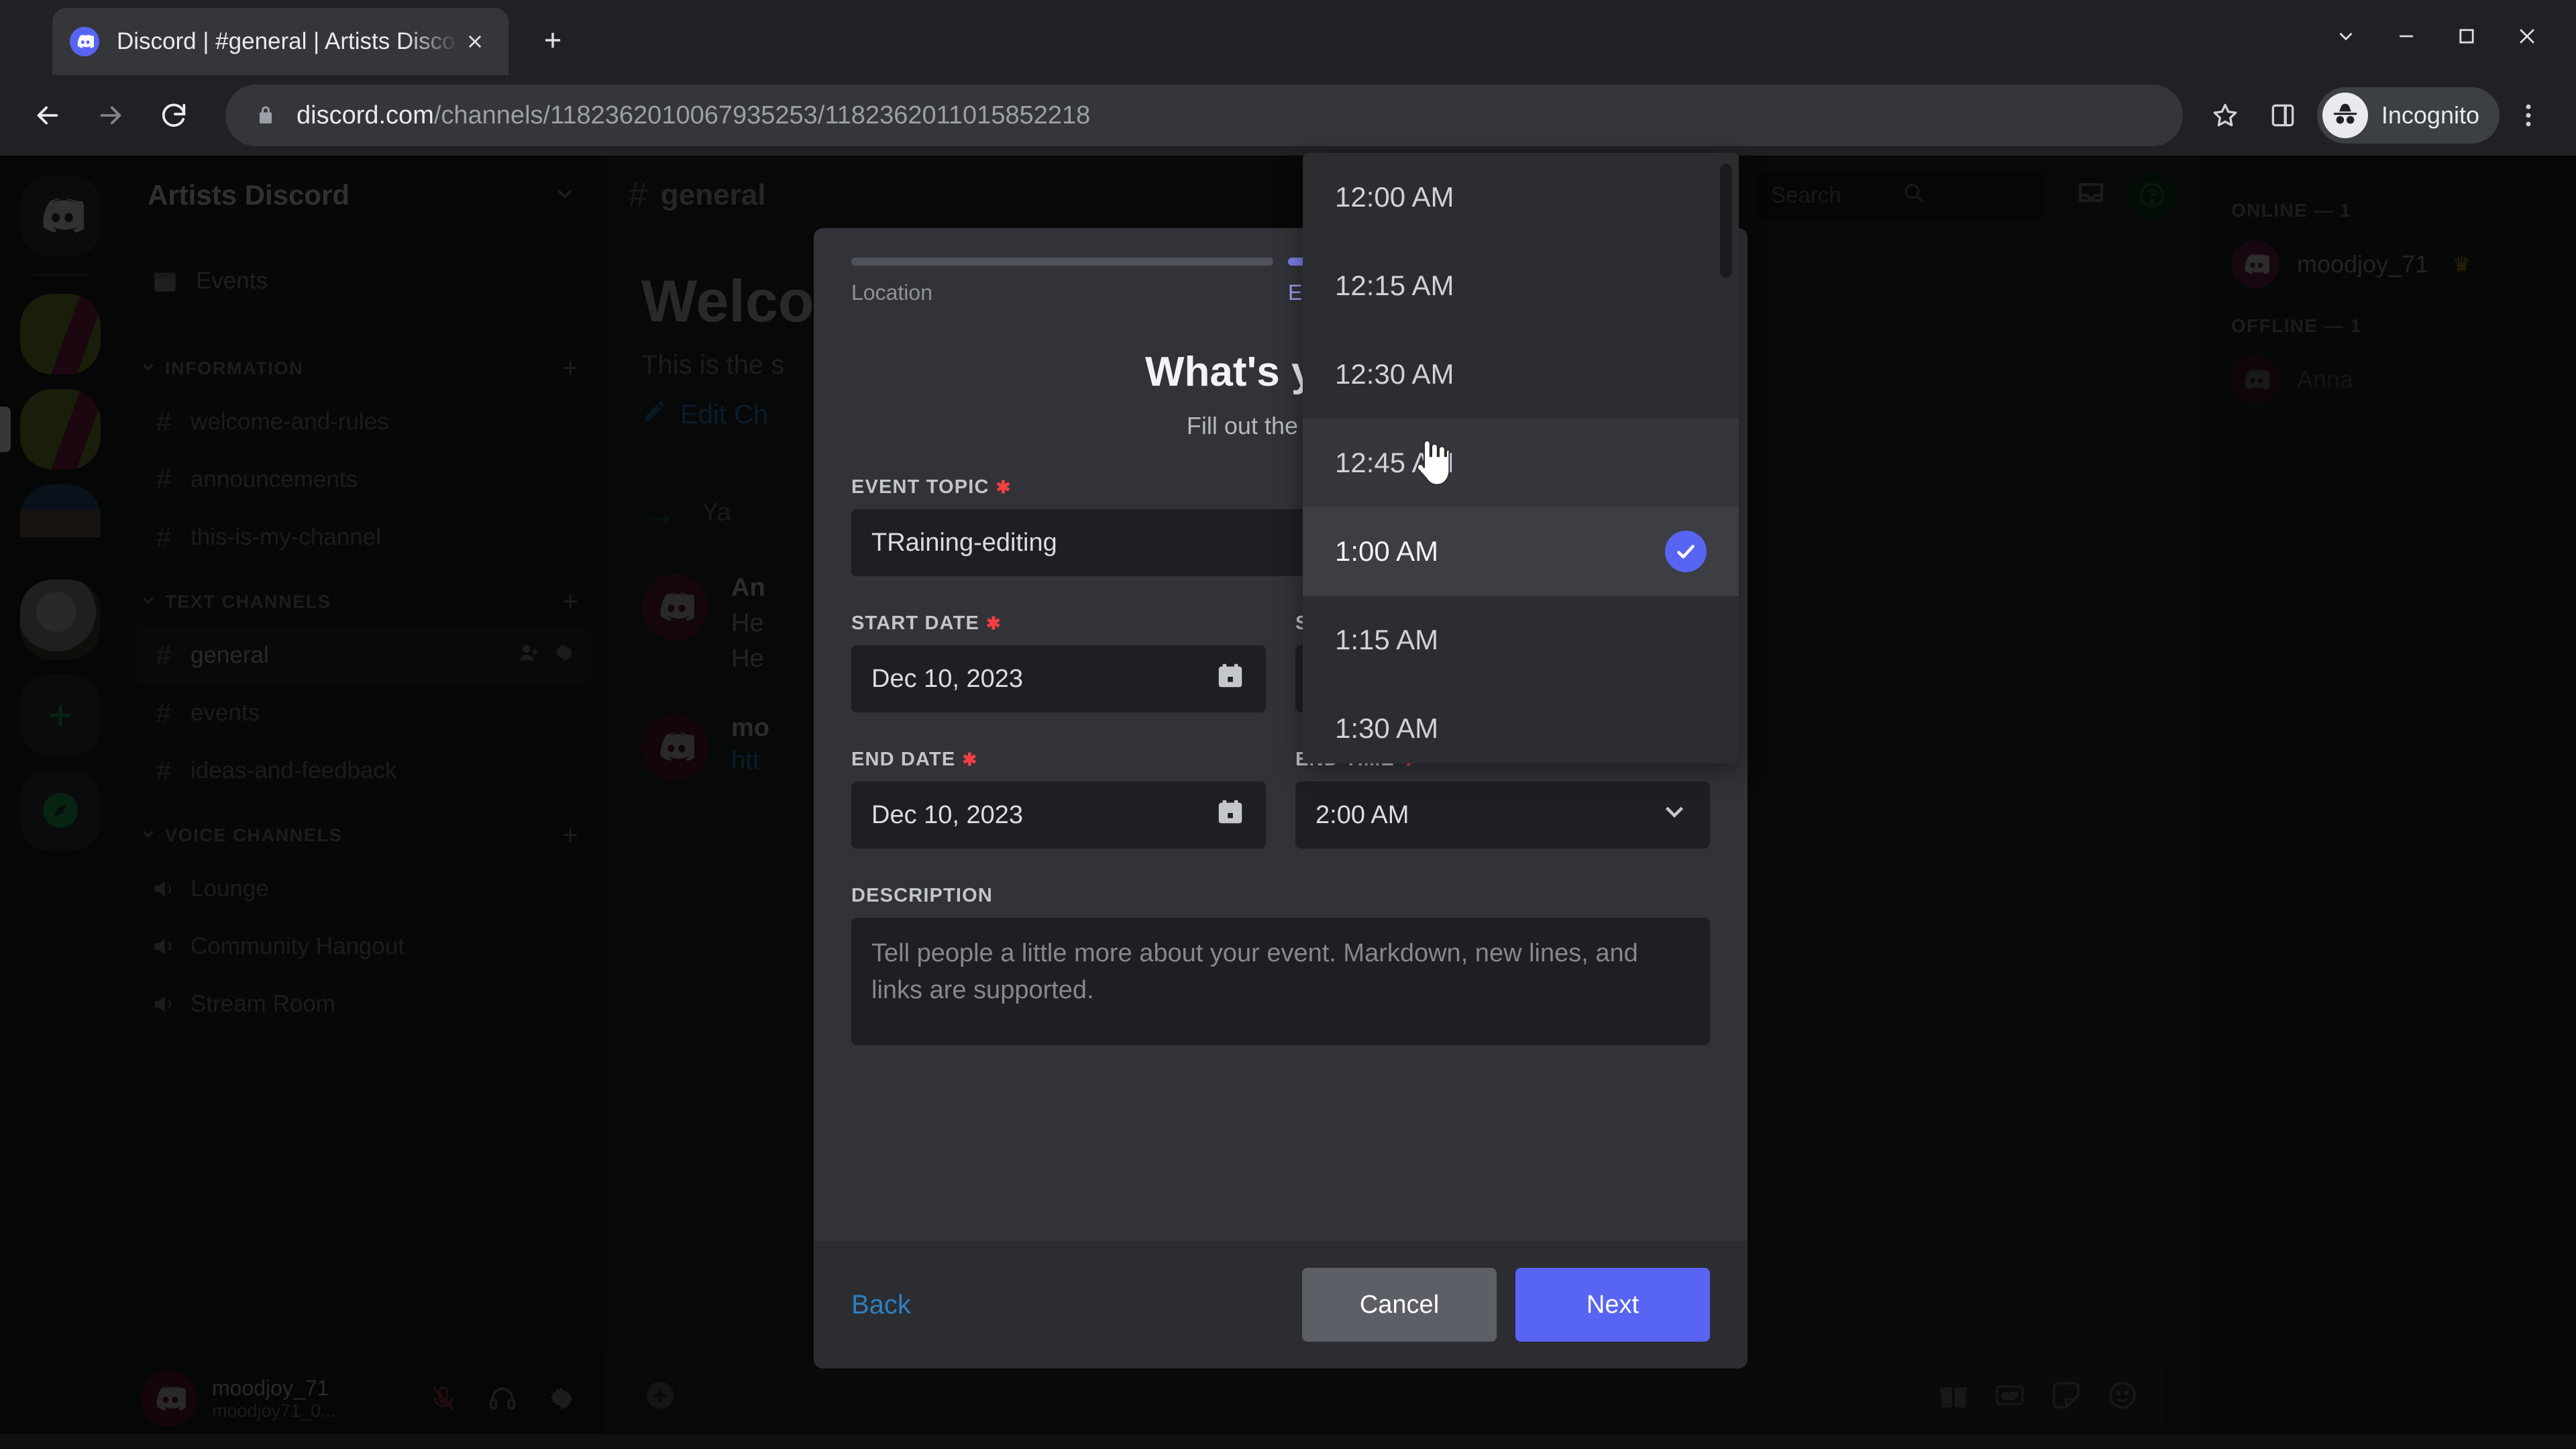  I want to click on plus-icon, so click(660, 1395).